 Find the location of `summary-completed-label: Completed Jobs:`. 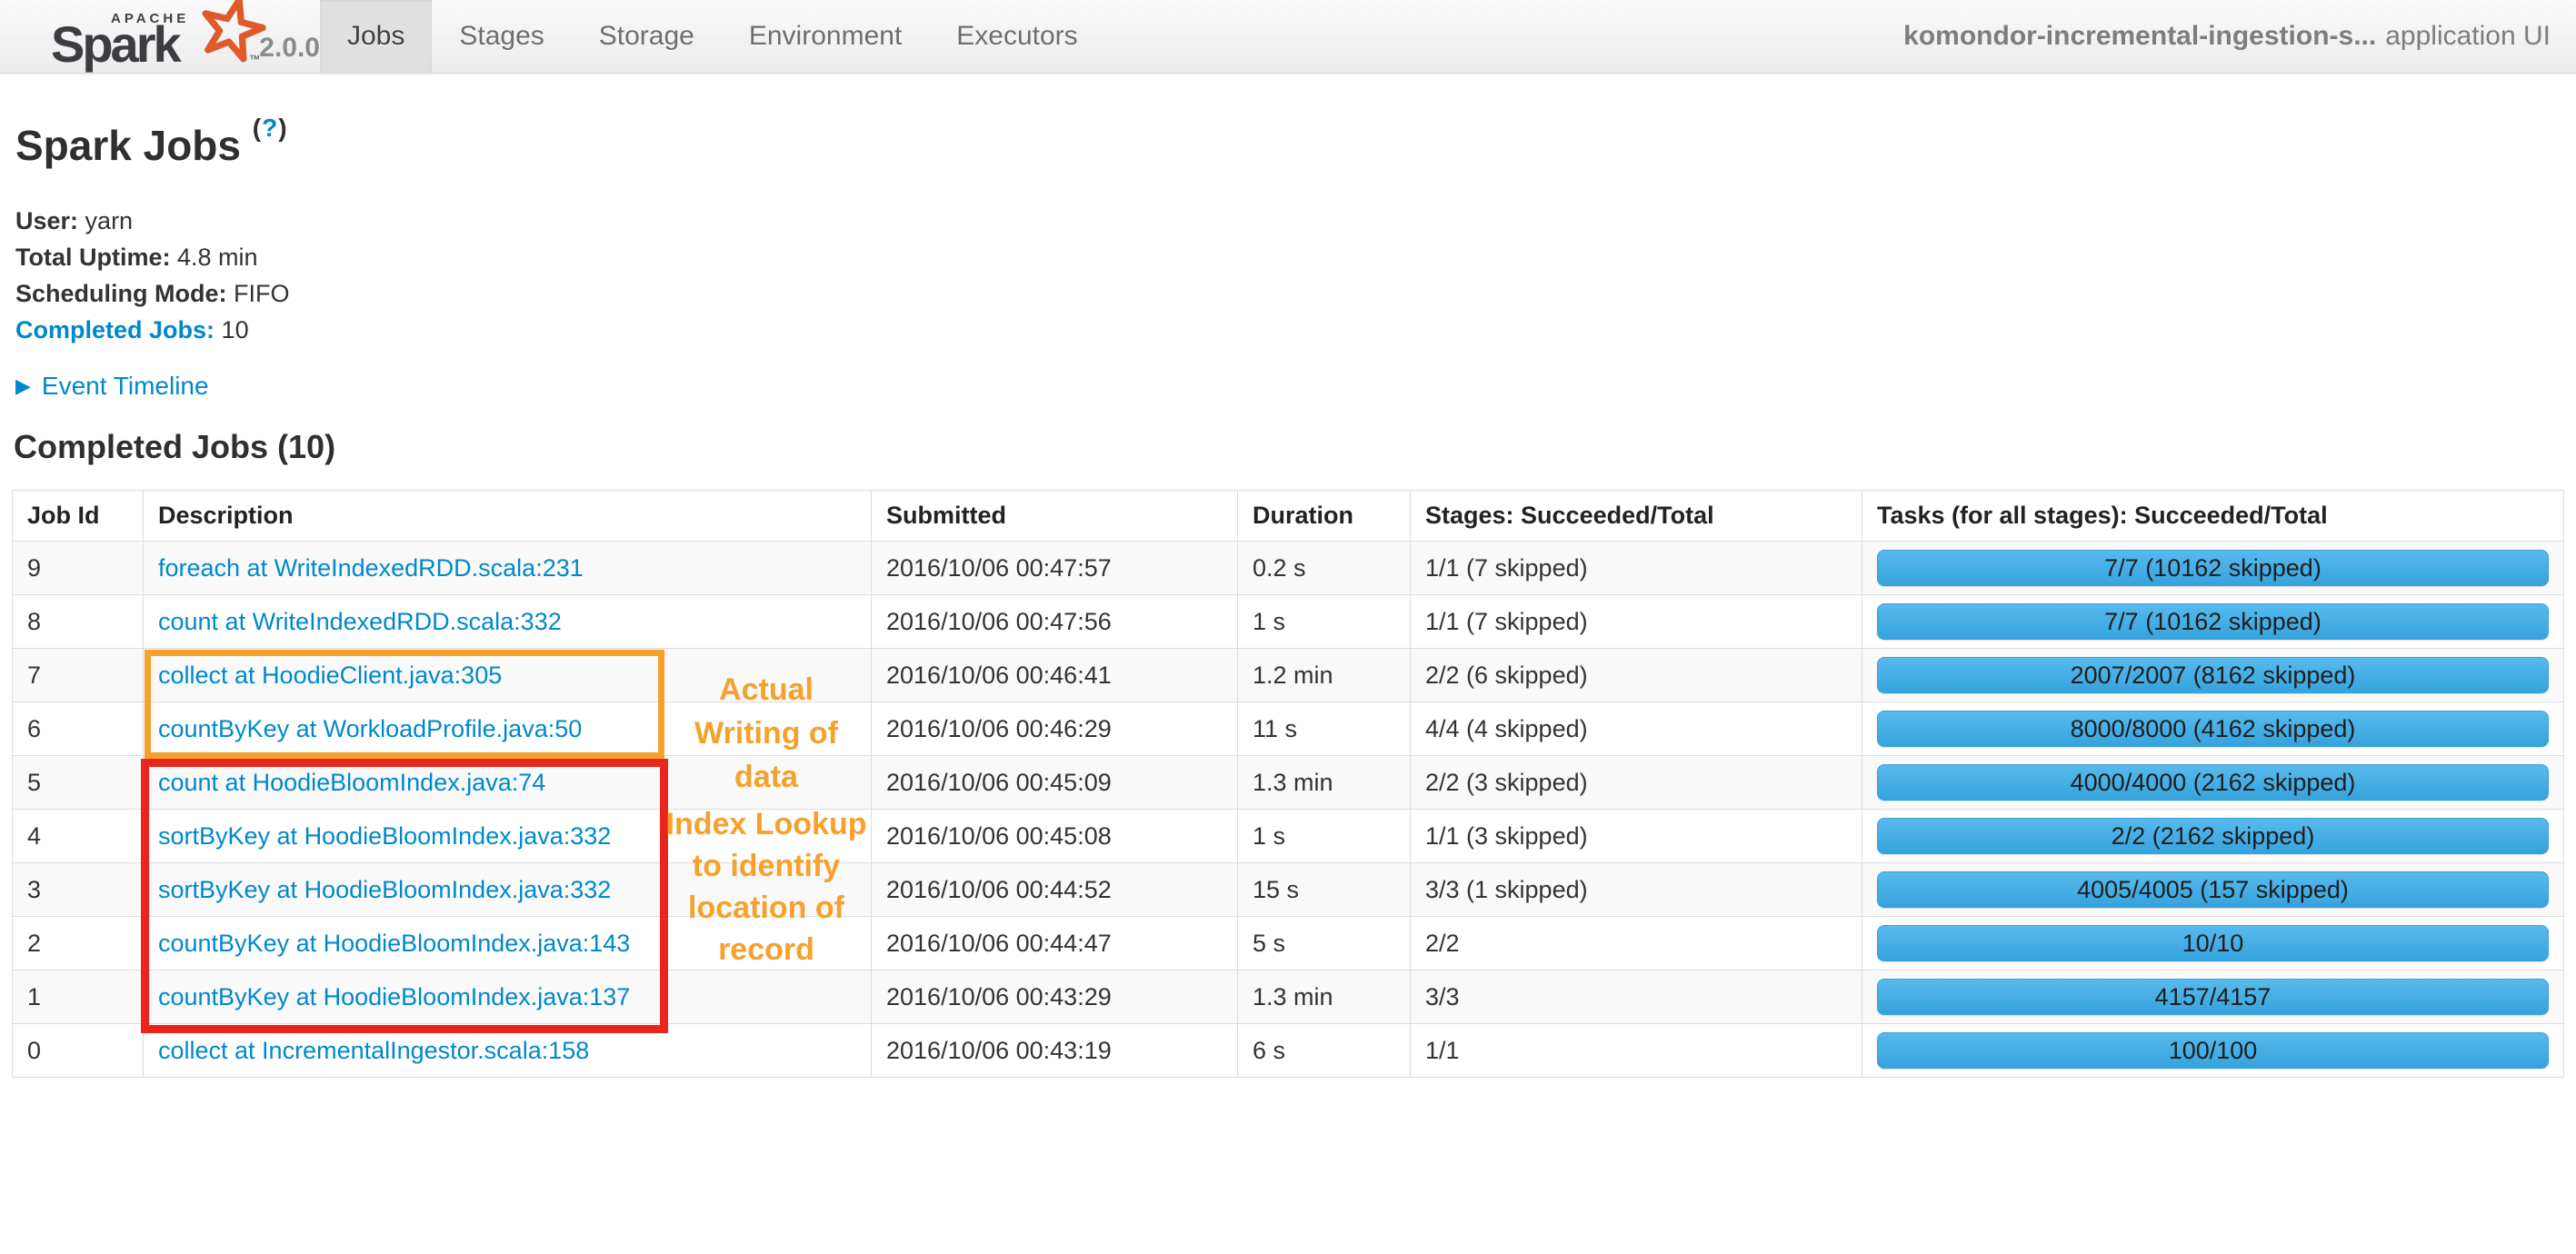

summary-completed-label: Completed Jobs: is located at coordinates (115, 329).